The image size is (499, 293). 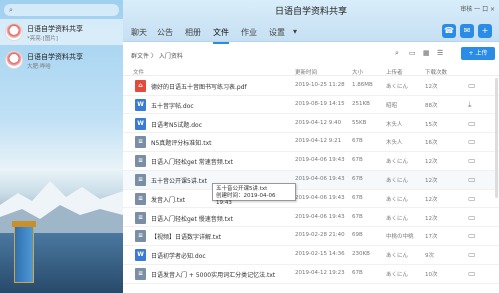 I want to click on file-downloads: 10次, so click(x=431, y=275).